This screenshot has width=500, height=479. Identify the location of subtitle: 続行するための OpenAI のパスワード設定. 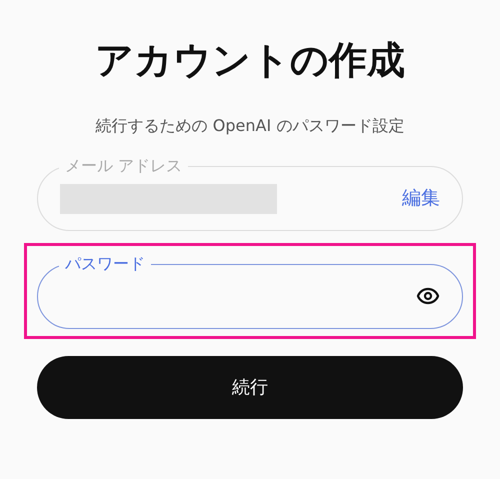
(250, 126).